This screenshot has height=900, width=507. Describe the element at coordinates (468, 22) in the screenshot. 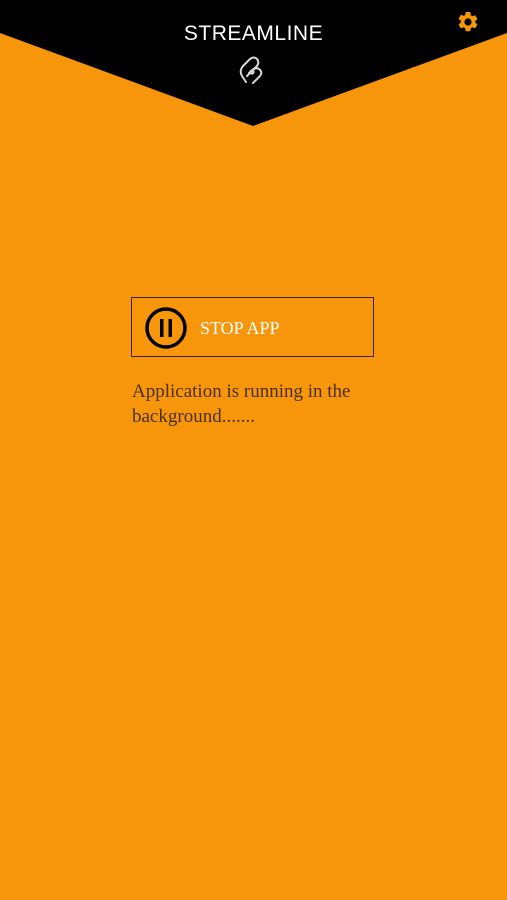

I see `gear-icon` at that location.